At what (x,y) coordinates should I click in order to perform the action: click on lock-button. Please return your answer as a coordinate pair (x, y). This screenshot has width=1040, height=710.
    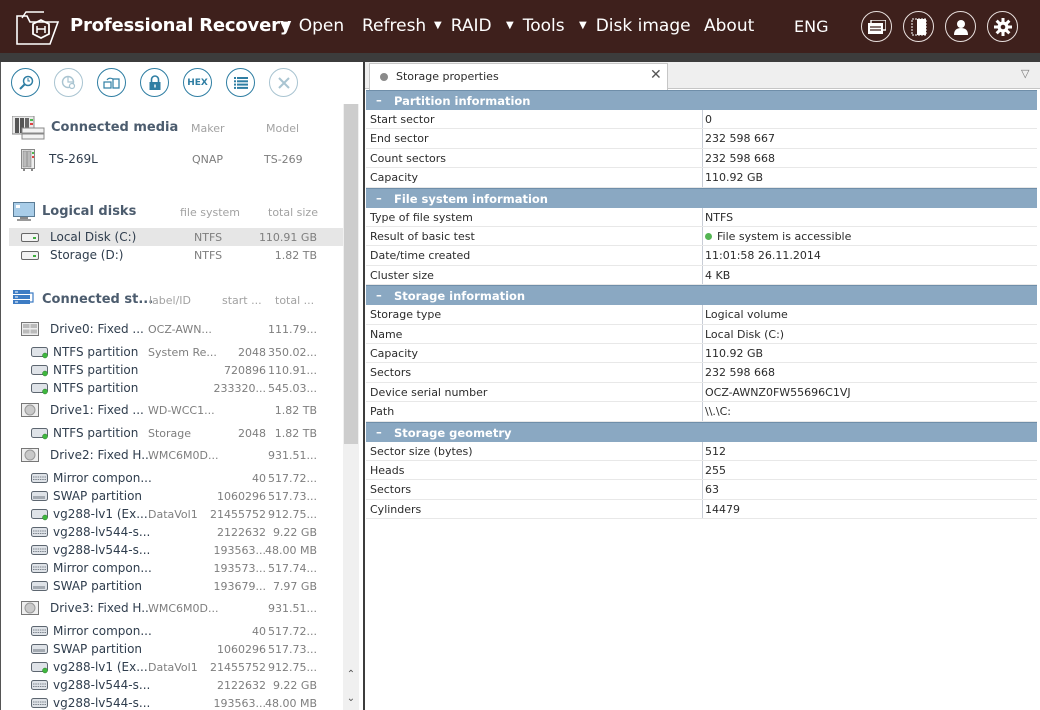
    Looking at the image, I should click on (154, 82).